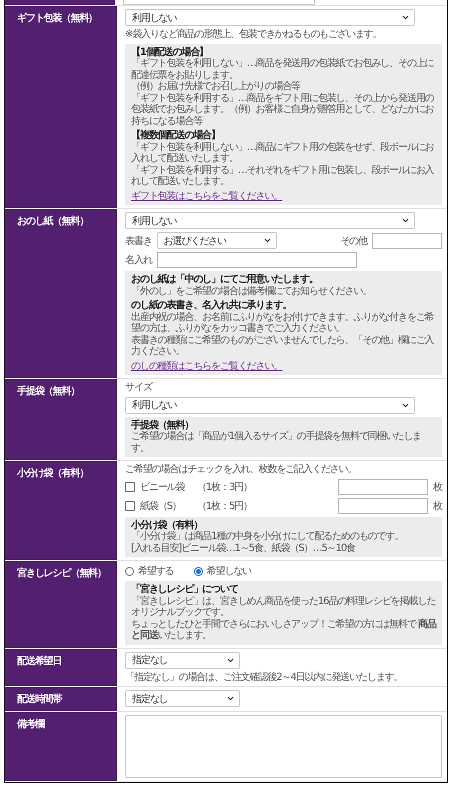 This screenshot has width=452, height=787. What do you see at coordinates (48, 391) in the screenshot?
I see `row-label: 手提袋（無料）` at bounding box center [48, 391].